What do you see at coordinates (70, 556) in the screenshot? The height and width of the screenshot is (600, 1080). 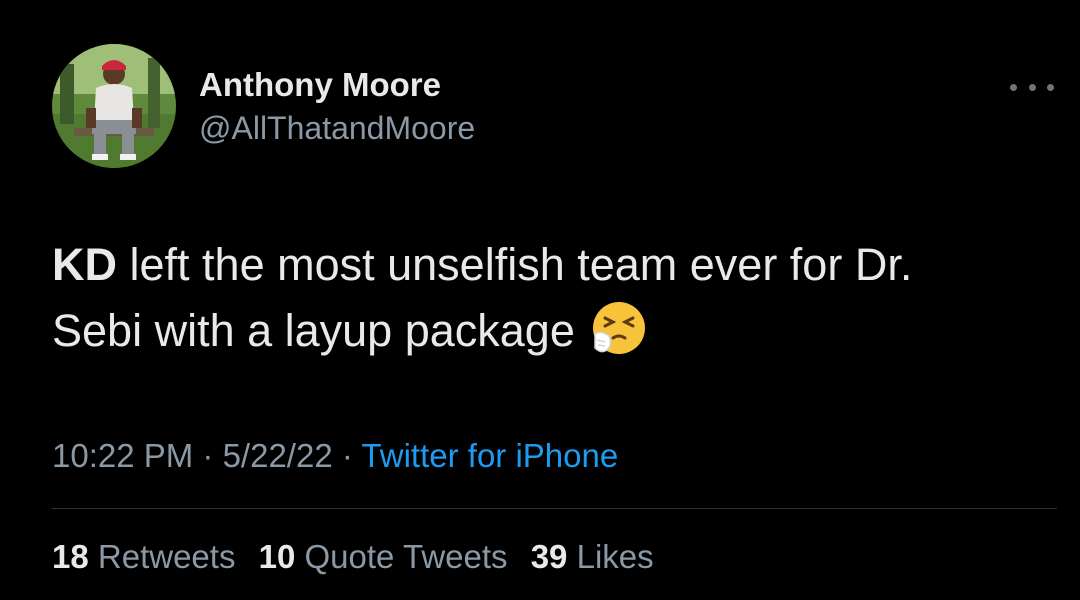 I see `retweets-count: 18` at bounding box center [70, 556].